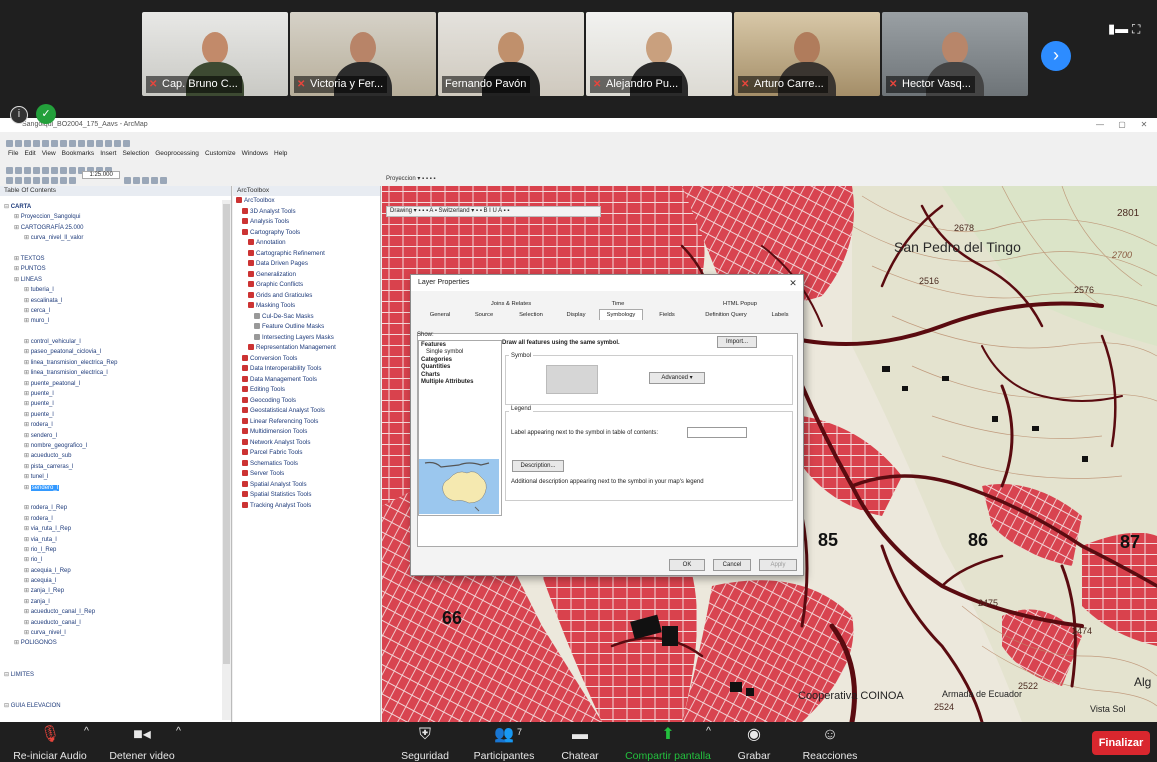 The height and width of the screenshot is (762, 1157). What do you see at coordinates (780, 315) in the screenshot?
I see `tab-labels: Labels` at bounding box center [780, 315].